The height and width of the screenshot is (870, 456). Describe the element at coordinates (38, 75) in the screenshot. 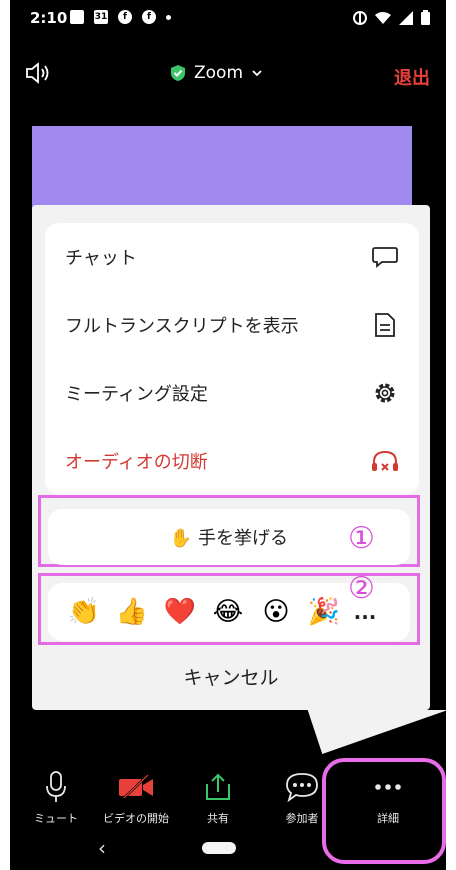

I see `speaker-icon` at that location.